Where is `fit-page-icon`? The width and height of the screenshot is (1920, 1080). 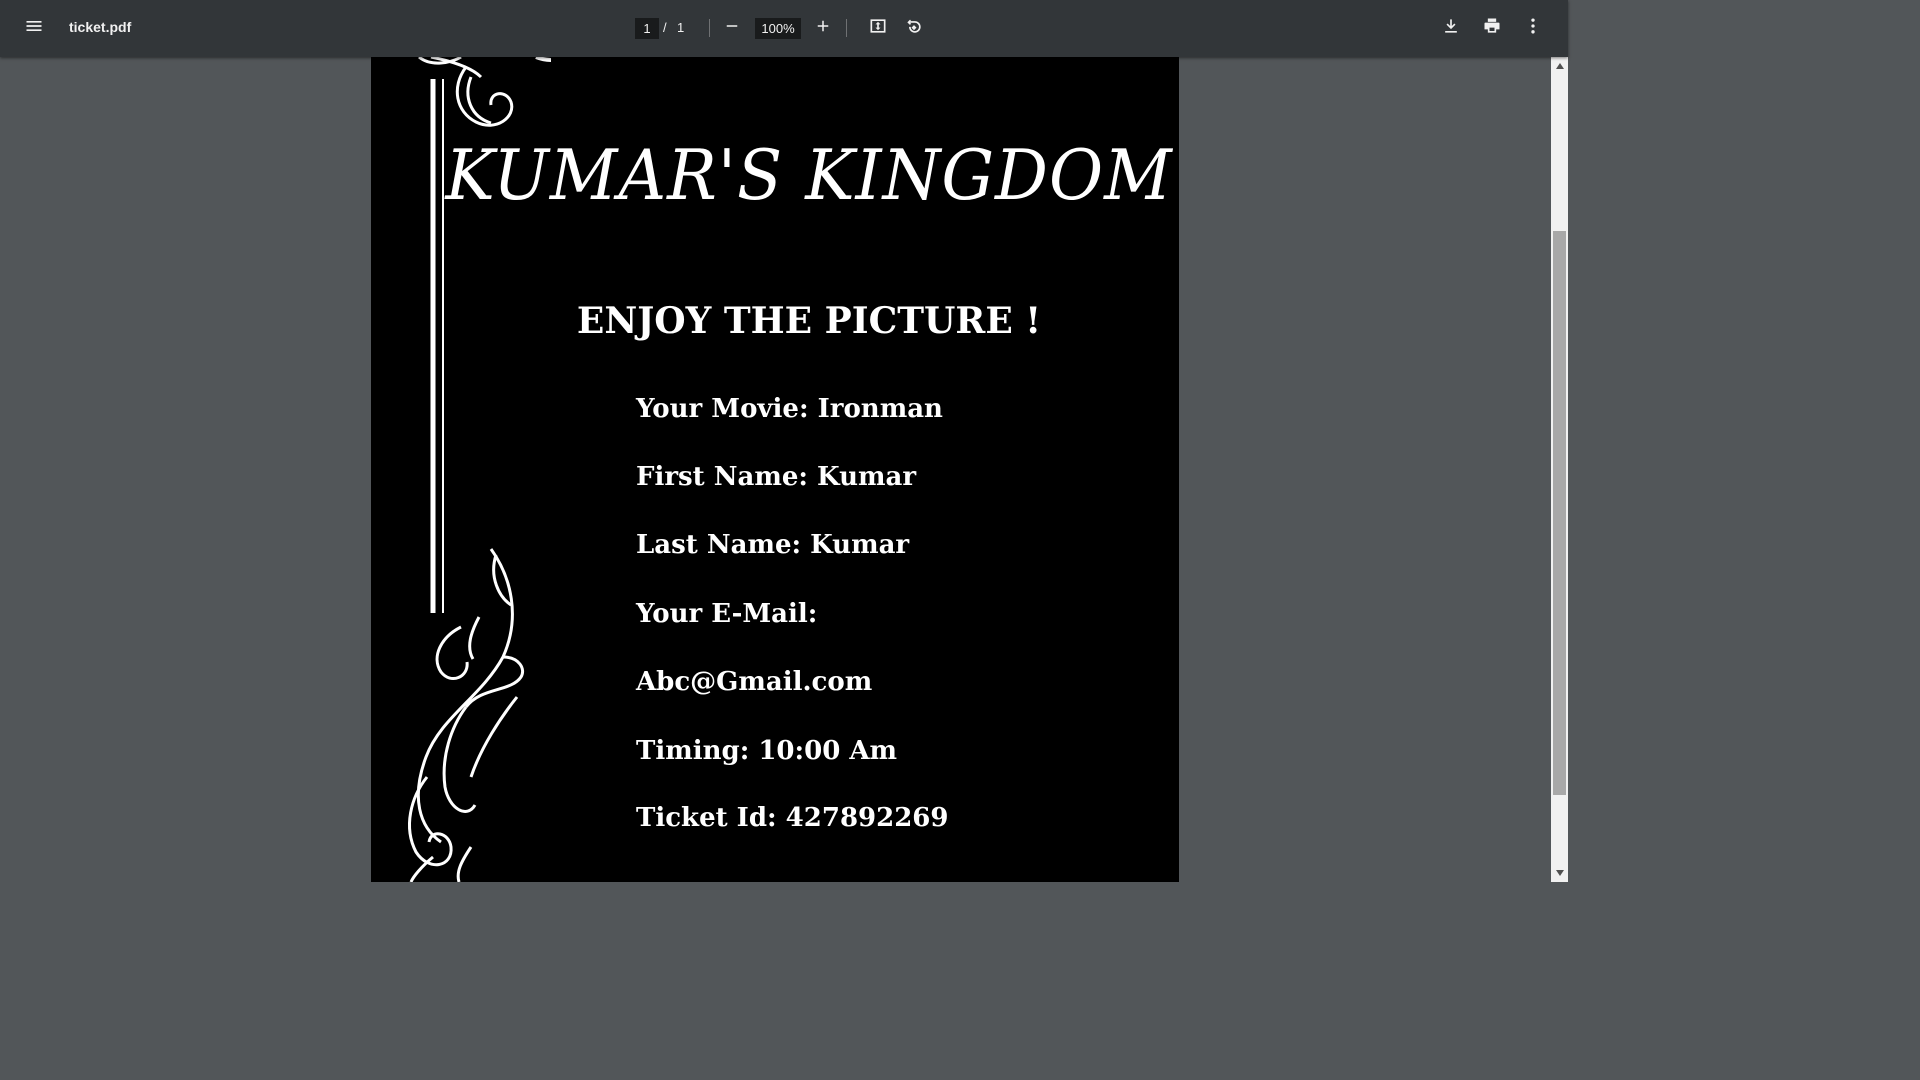 fit-page-icon is located at coordinates (878, 28).